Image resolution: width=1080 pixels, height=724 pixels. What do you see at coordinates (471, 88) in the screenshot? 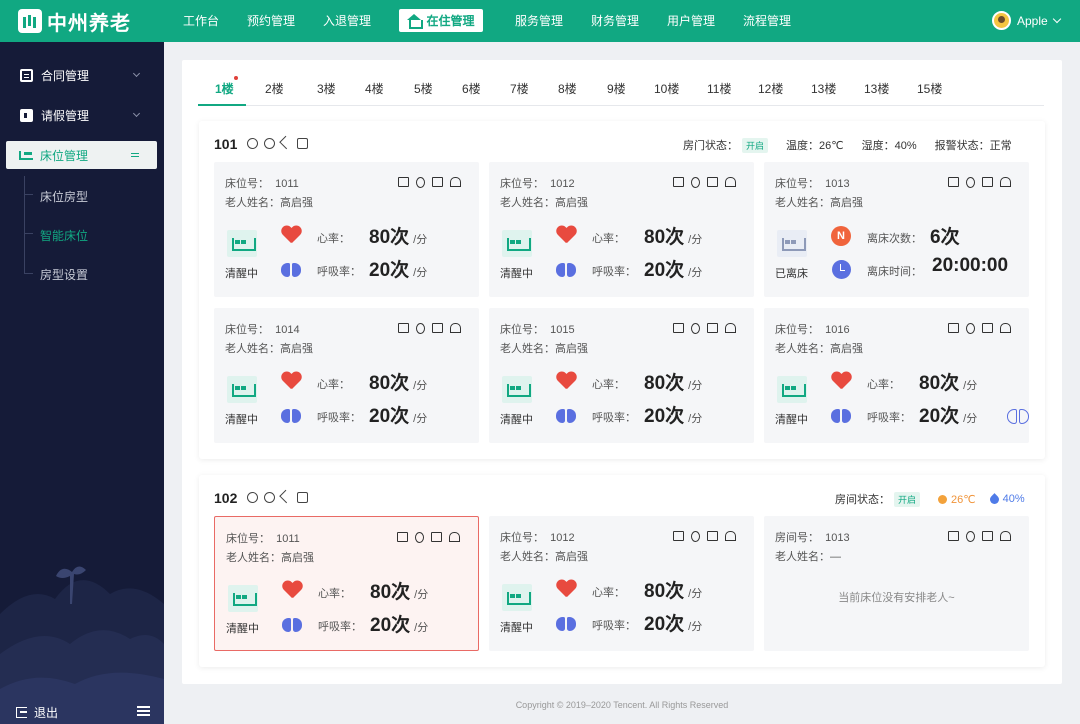
I see `tab-floor-6: 6楼` at bounding box center [471, 88].